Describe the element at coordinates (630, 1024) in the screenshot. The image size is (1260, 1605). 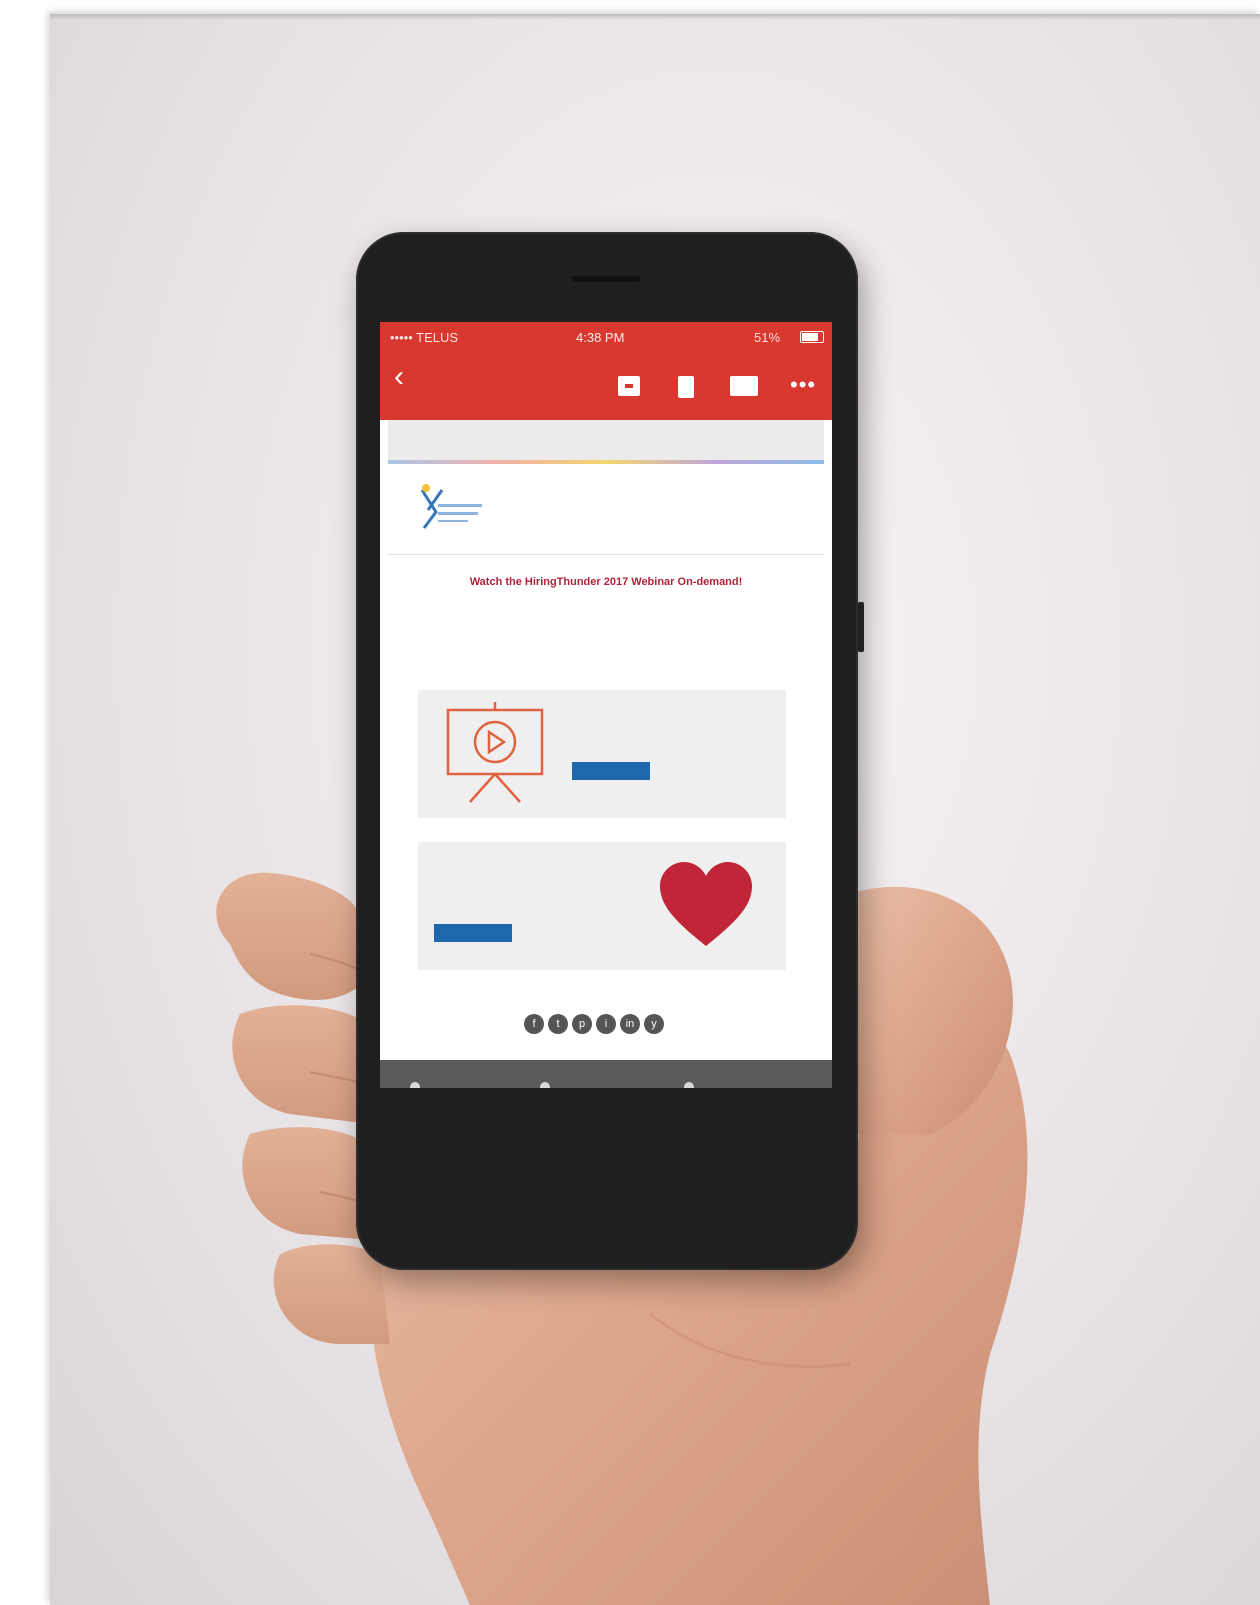
I see `linkedin-icon: in` at that location.